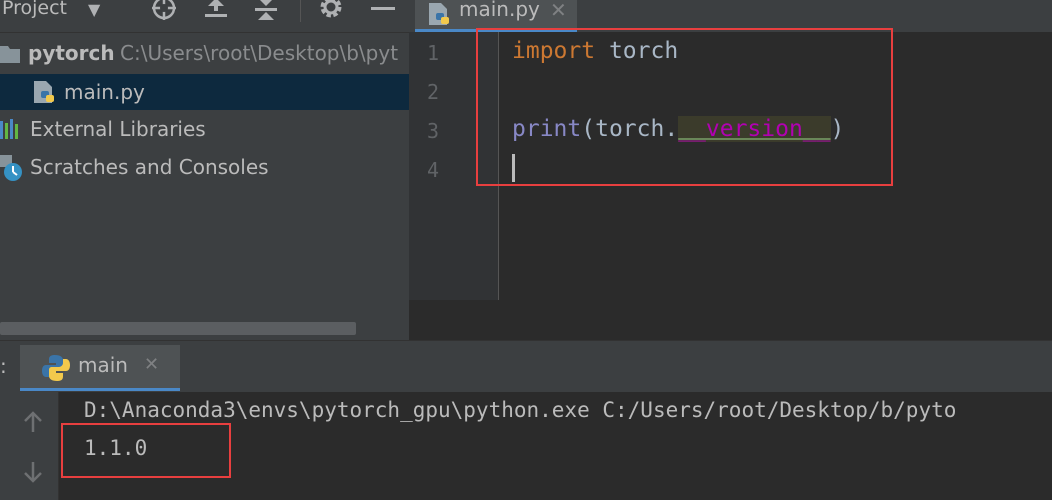 The image size is (1052, 500). I want to click on tree-item-scratches: Scratches and Consoles, so click(204, 167).